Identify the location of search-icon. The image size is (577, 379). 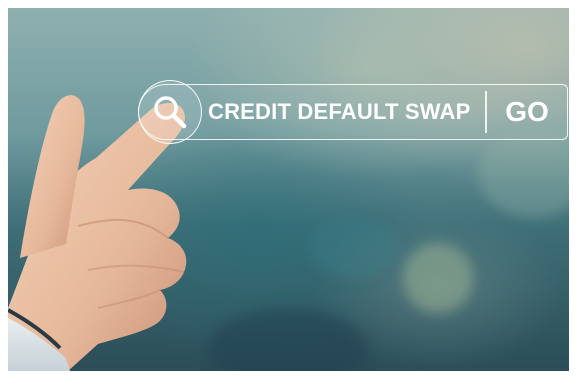
(170, 112).